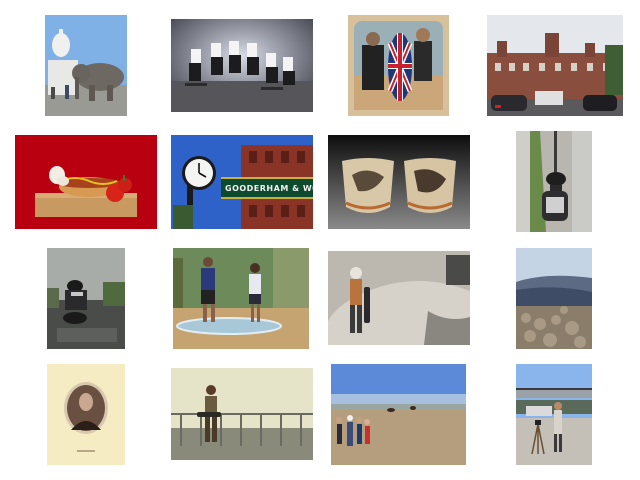 The height and width of the screenshot is (480, 640). Describe the element at coordinates (554, 414) in the screenshot. I see `thumbnail-tripod-photographer` at that location.